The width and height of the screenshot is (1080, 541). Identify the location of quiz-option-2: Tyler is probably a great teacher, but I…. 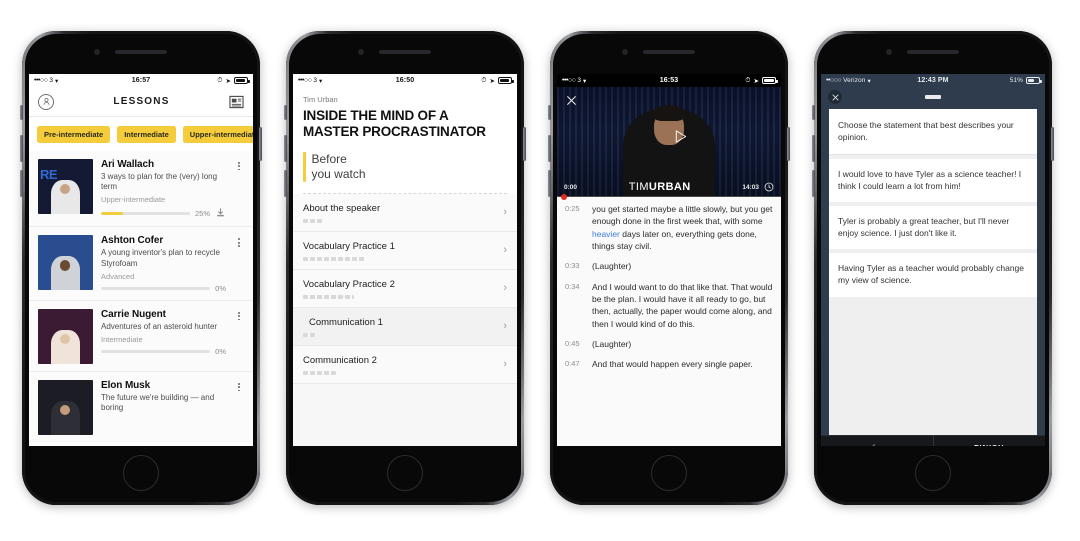
(933, 228).